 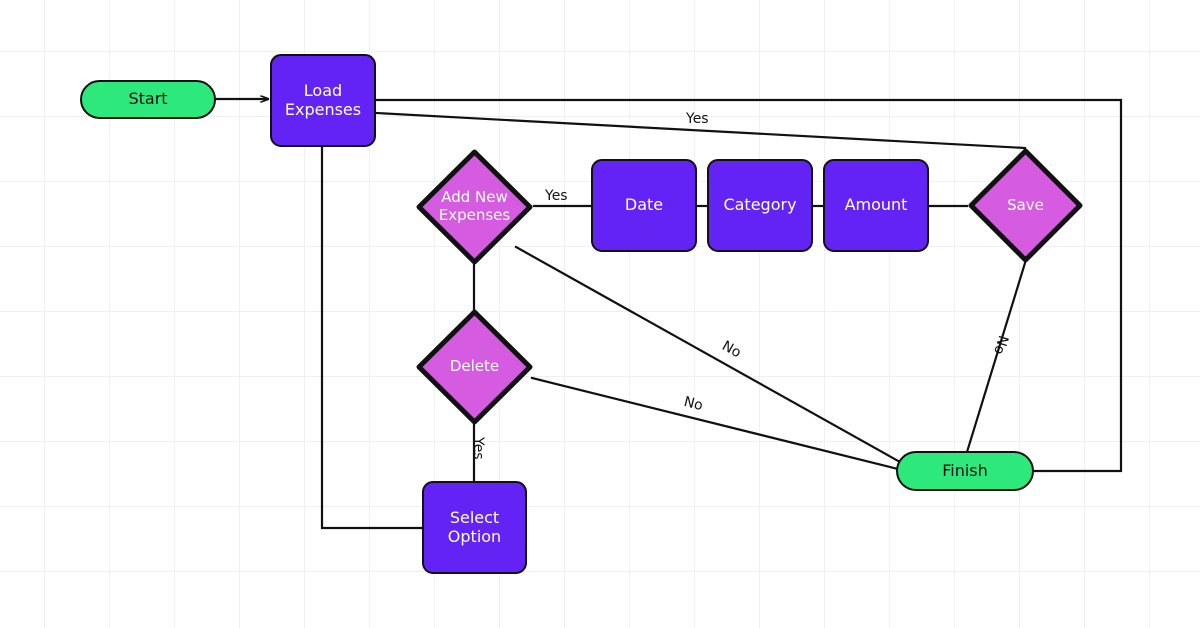 I want to click on edge-label-add-new-yes: Yes, so click(x=556, y=196).